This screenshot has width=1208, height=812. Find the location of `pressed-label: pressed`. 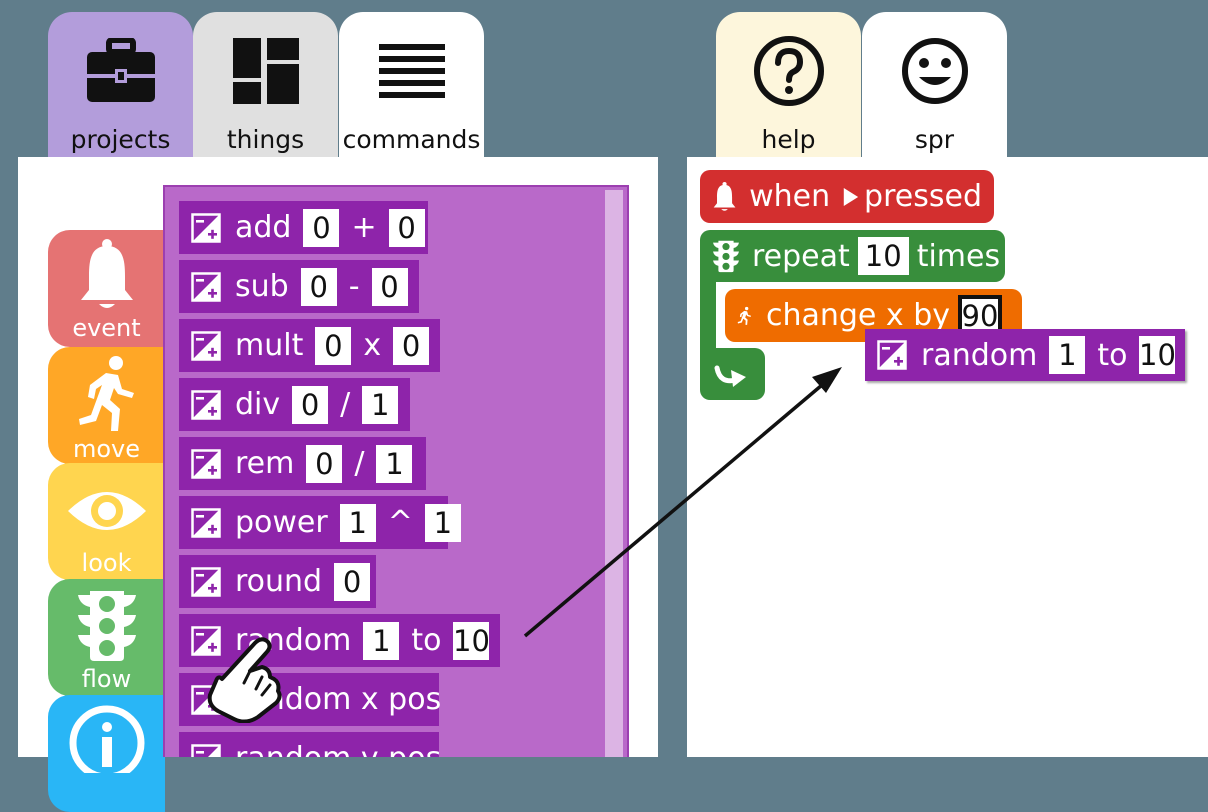

pressed-label: pressed is located at coordinates (923, 196).